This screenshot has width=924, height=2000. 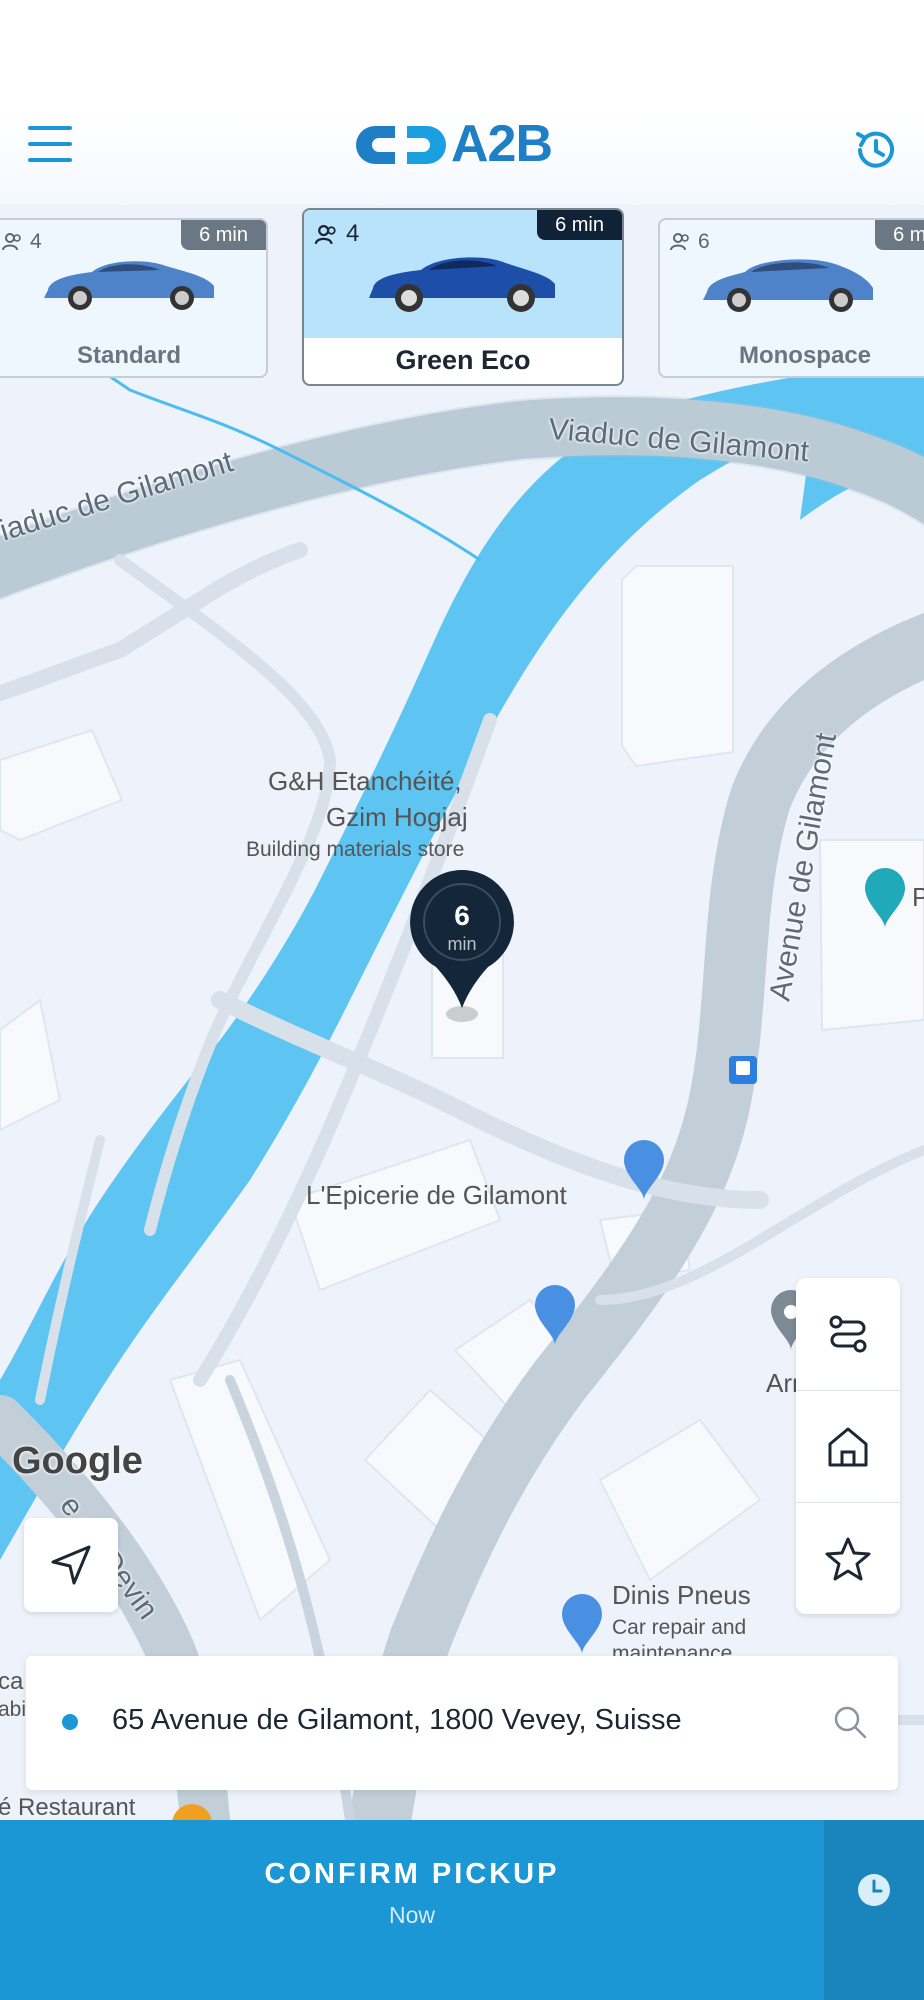 I want to click on app-logo: A2B, so click(x=462, y=144).